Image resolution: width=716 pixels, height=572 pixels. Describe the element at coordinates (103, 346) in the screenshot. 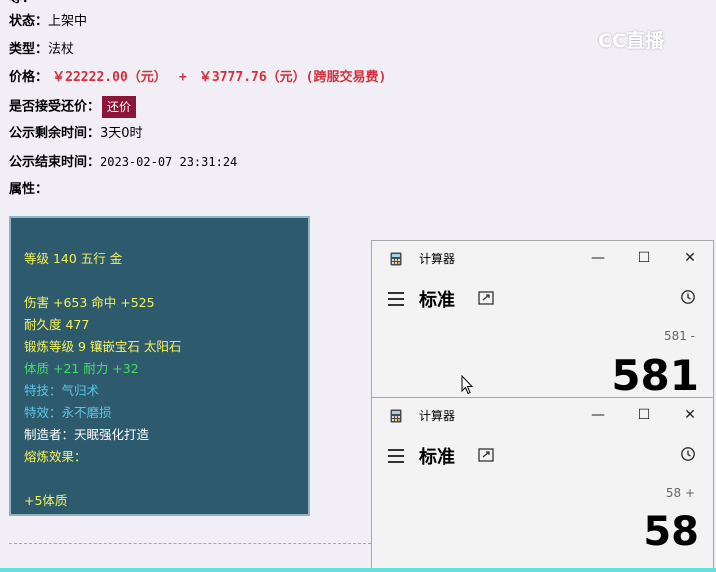

I see `attr-forge: 锻炼等级 9 镶嵌宝石 太阳石` at that location.